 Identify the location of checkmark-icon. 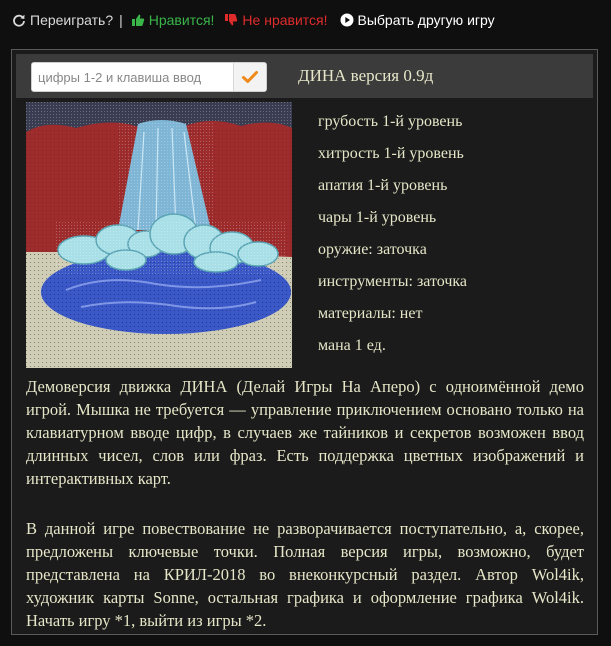
(250, 77).